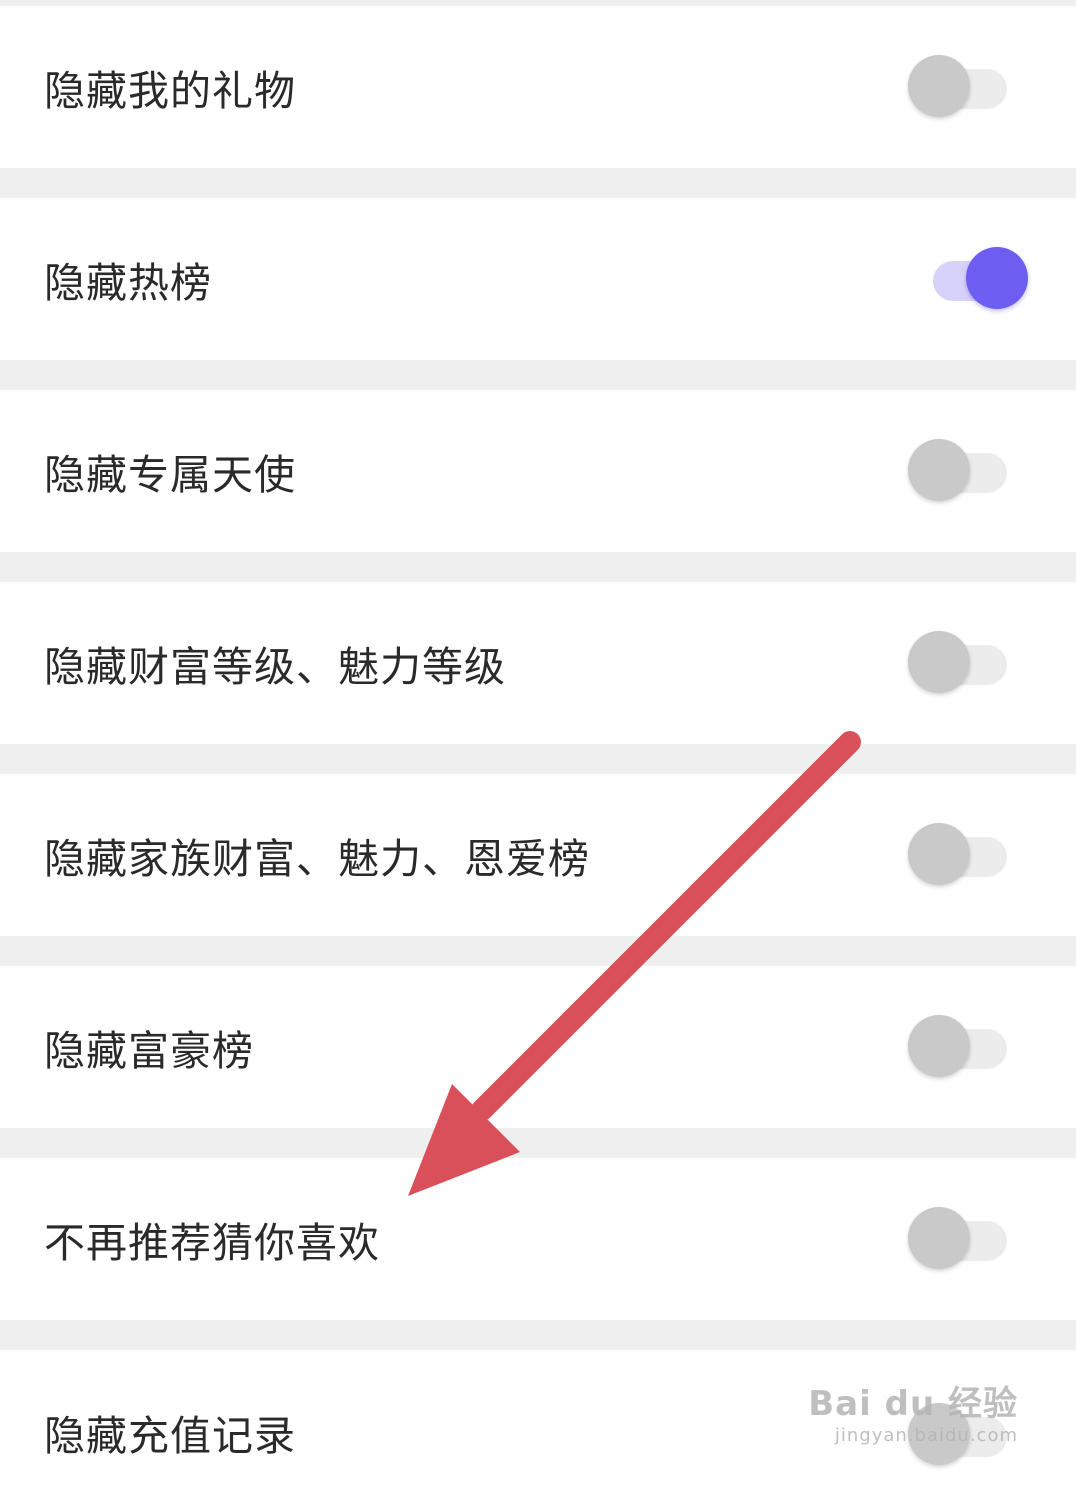  Describe the element at coordinates (538, 1239) in the screenshot. I see `setting-row-no-recommendations: 不再推荐猜你喜欢` at that location.